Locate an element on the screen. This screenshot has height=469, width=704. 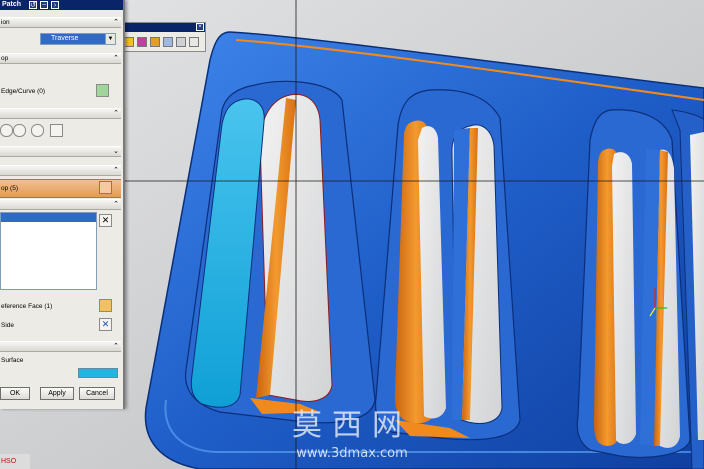
section-loop: op ⌃ is located at coordinates (60, 58).